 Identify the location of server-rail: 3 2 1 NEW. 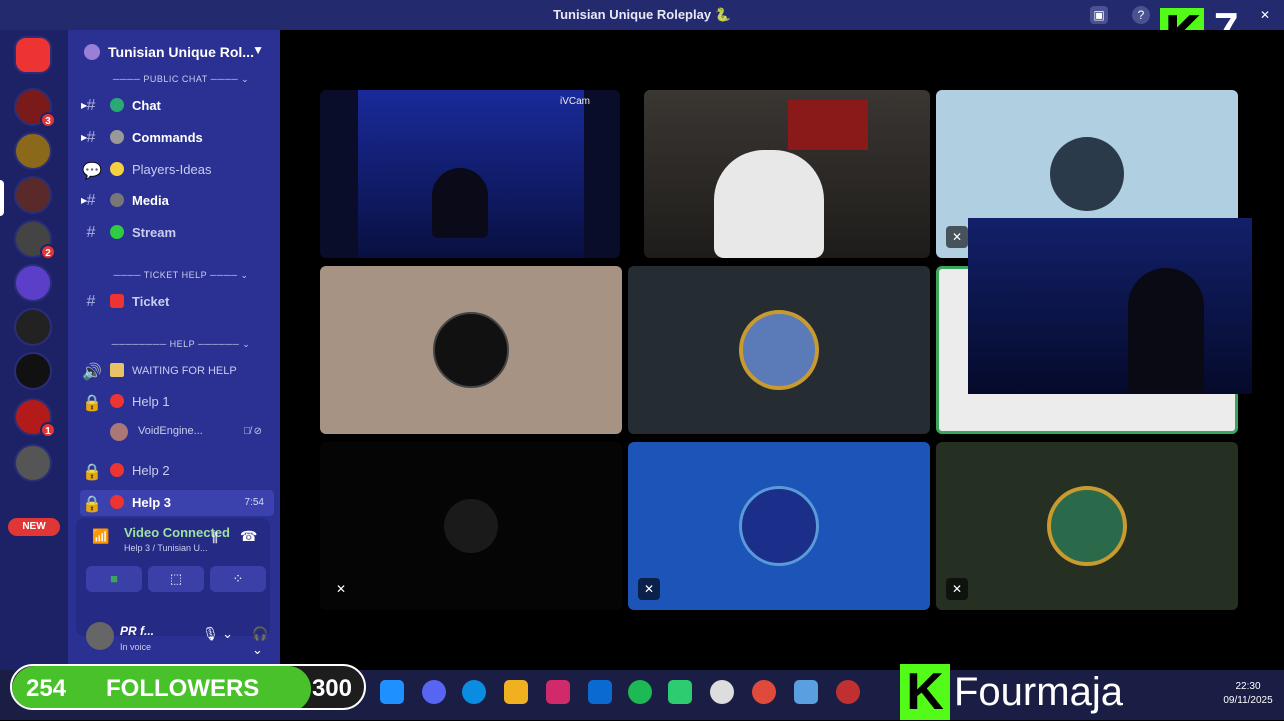
(34, 350).